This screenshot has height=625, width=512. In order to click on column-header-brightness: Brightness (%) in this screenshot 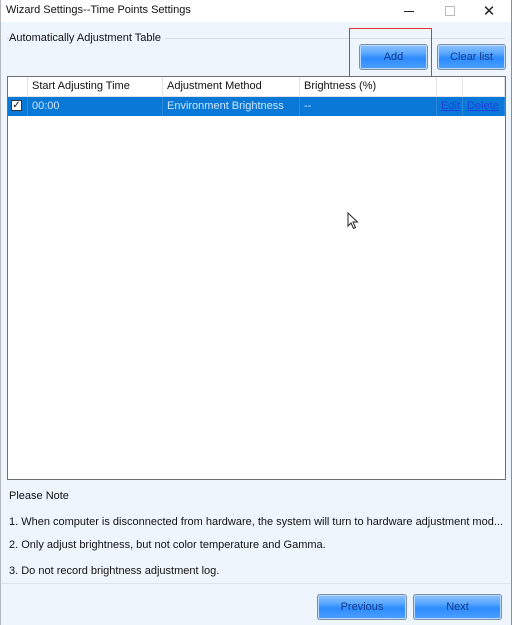, I will do `click(368, 86)`.